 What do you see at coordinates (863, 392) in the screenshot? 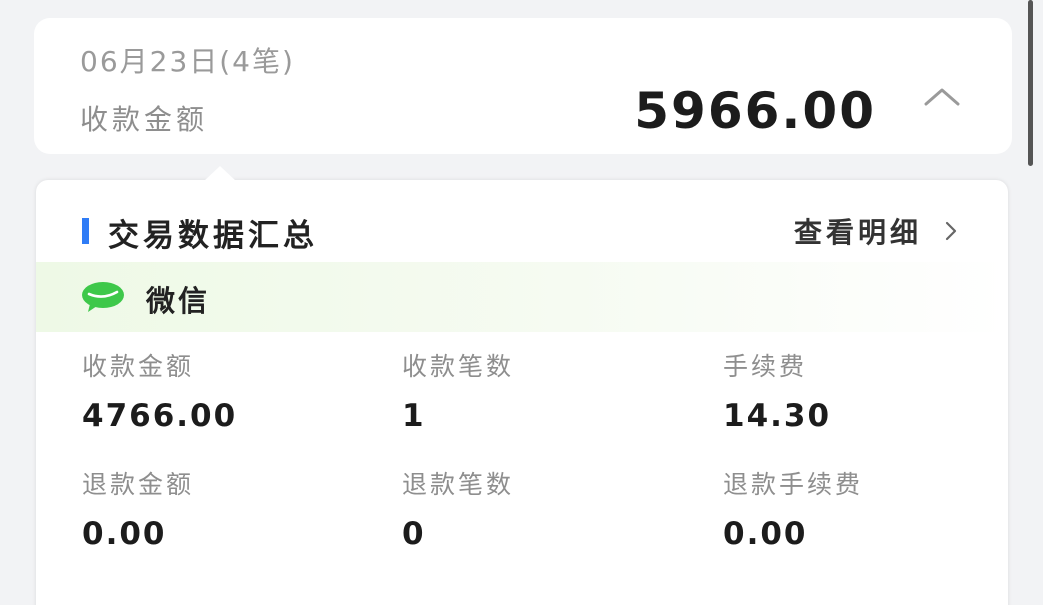
I see `stat-fee: 手续费 14.30` at bounding box center [863, 392].